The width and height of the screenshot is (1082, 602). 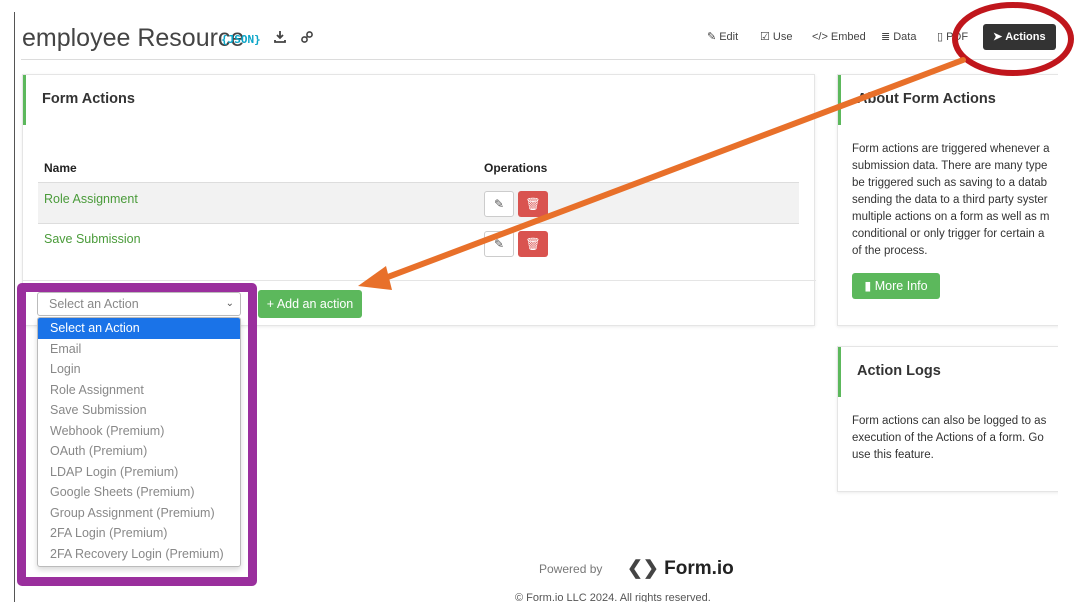 I want to click on form-actions-title: Form Actions, so click(x=88, y=99).